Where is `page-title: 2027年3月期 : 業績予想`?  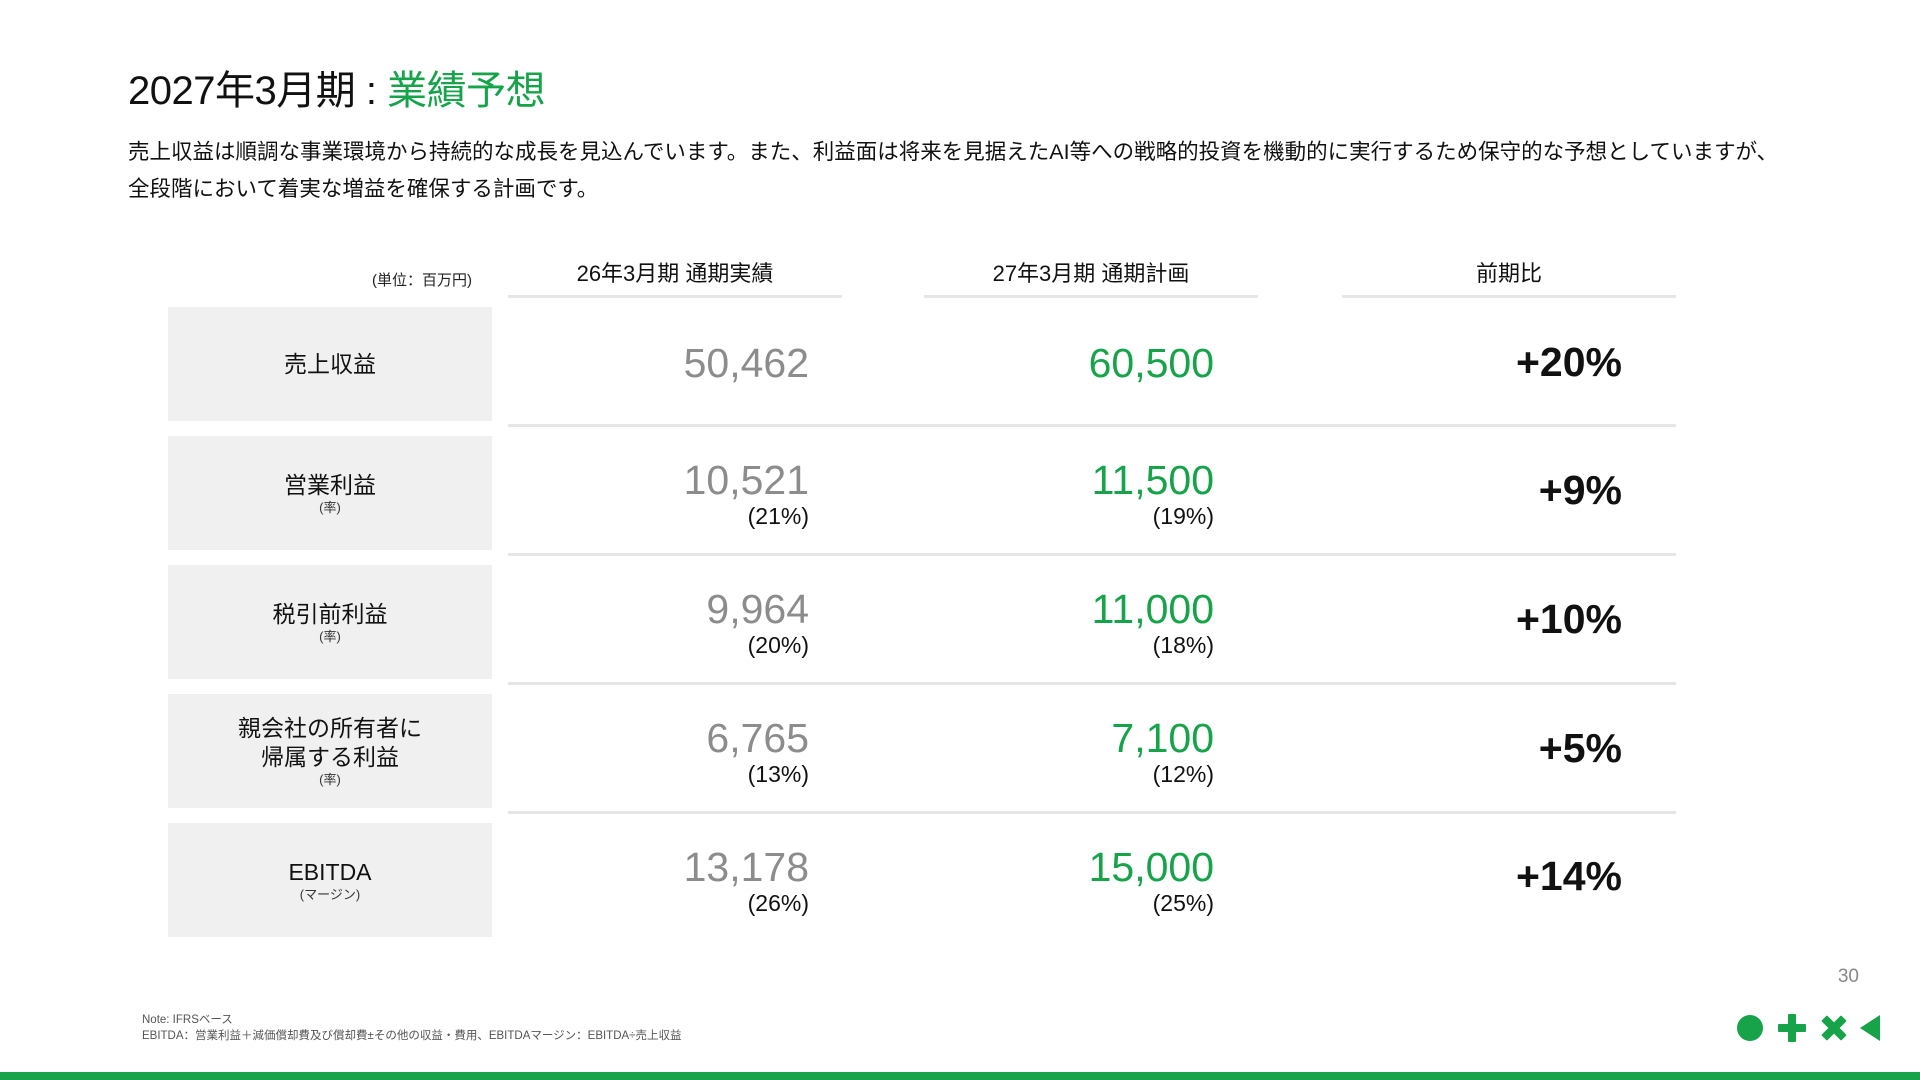
page-title: 2027年3月期 : 業績予想 is located at coordinates (337, 87).